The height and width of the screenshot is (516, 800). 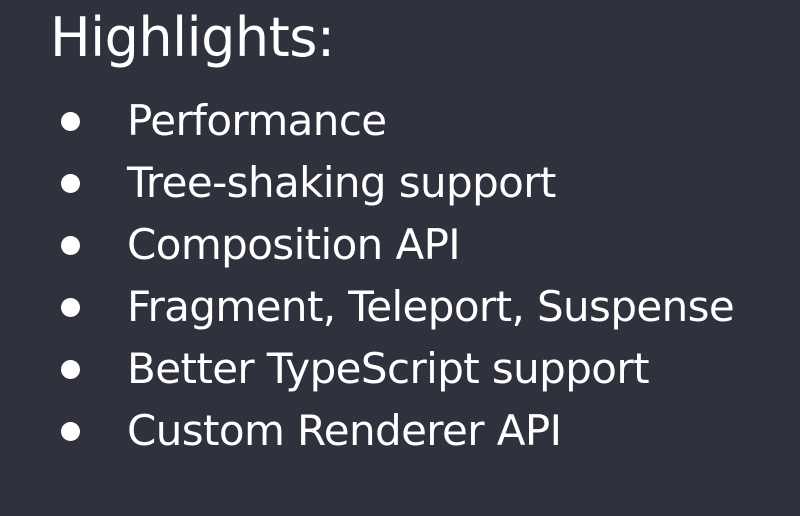 What do you see at coordinates (257, 120) in the screenshot?
I see `bullet-text: Performance` at bounding box center [257, 120].